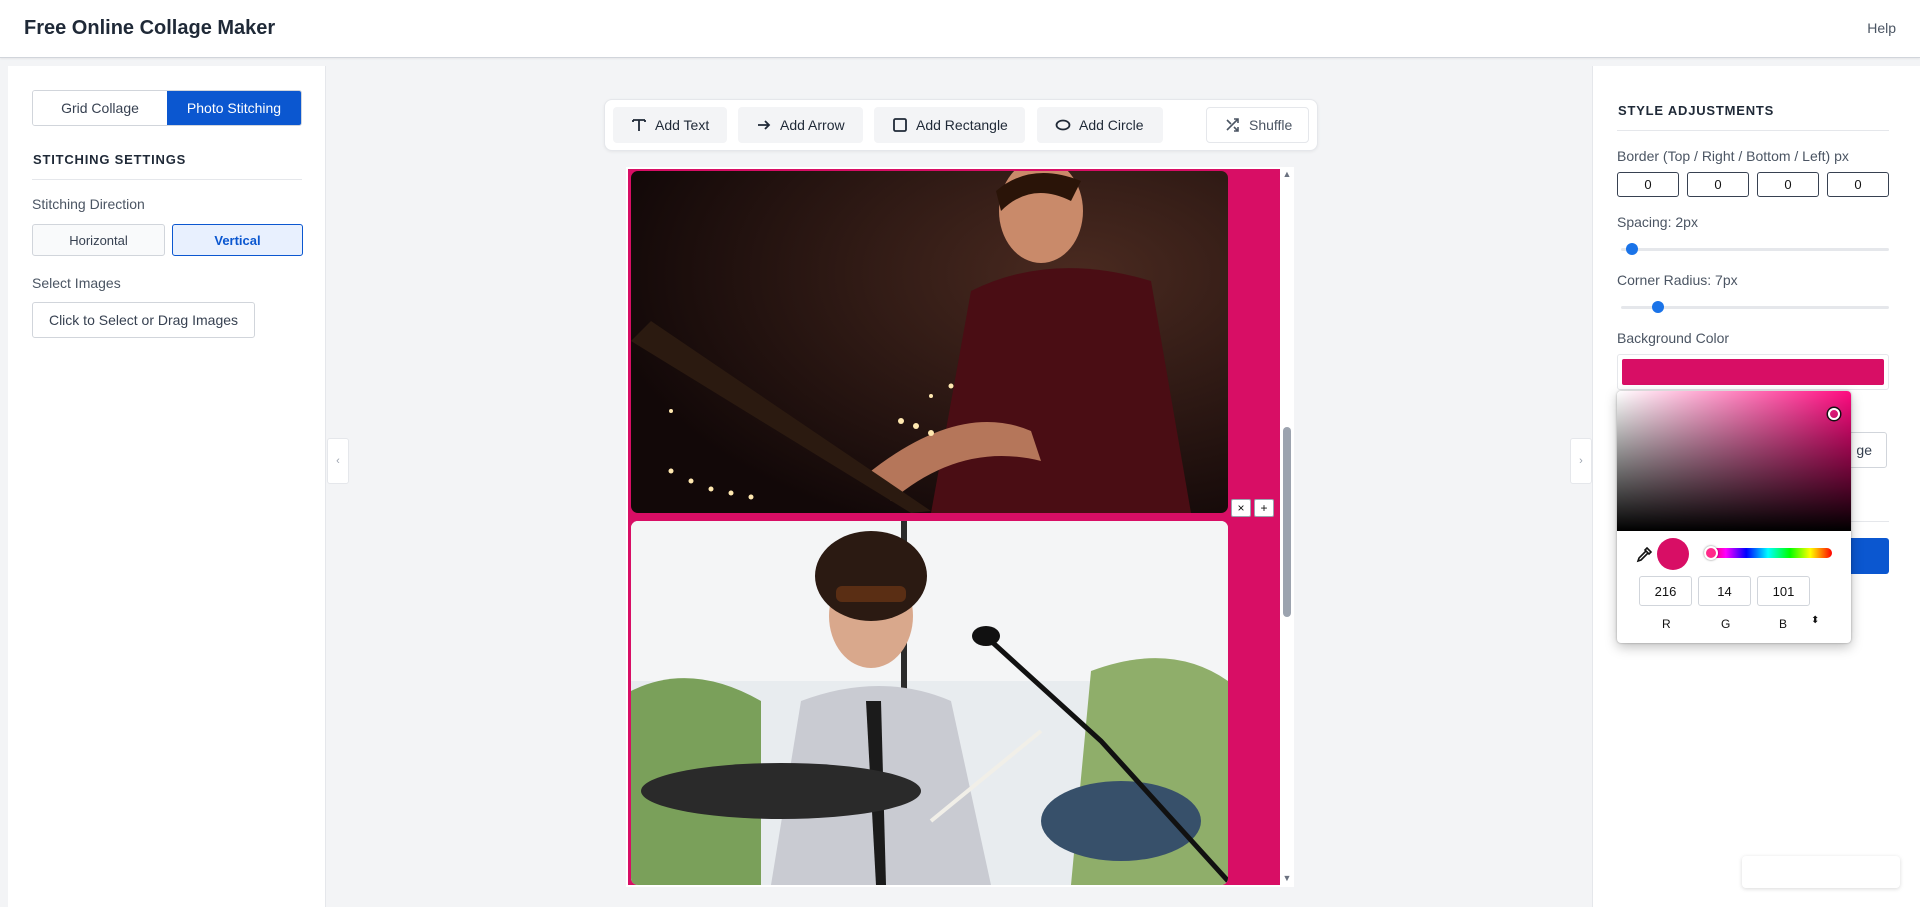 The image size is (1920, 907). What do you see at coordinates (1063, 125) in the screenshot?
I see `ellipse-icon` at bounding box center [1063, 125].